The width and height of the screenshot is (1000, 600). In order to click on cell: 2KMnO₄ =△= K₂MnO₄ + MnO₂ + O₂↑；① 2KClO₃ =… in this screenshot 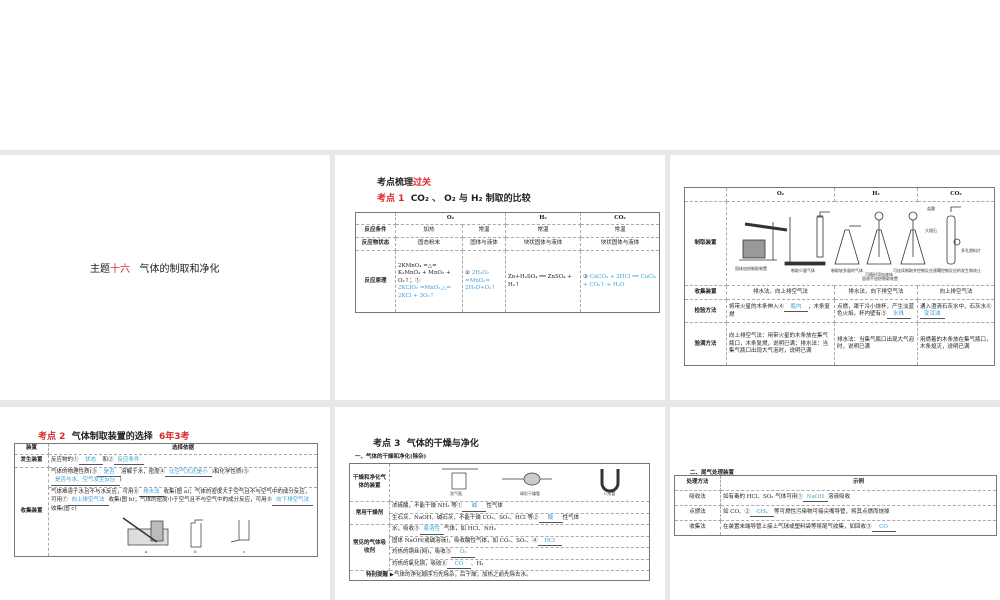, I will do `click(429, 281)`.